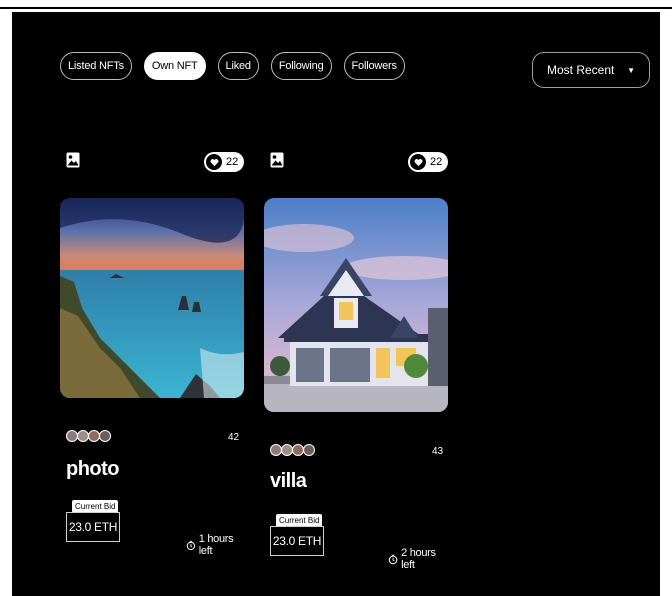 The width and height of the screenshot is (672, 596). I want to click on item-count: 42, so click(234, 437).